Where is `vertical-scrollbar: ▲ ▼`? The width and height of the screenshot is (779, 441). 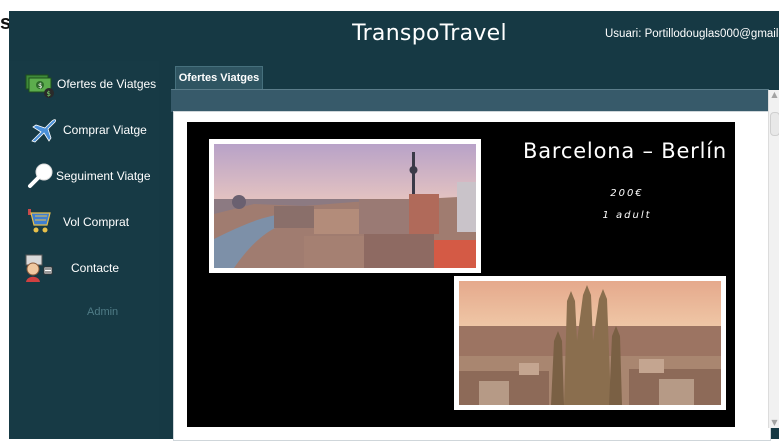
vertical-scrollbar: ▲ ▼ is located at coordinates (773, 259).